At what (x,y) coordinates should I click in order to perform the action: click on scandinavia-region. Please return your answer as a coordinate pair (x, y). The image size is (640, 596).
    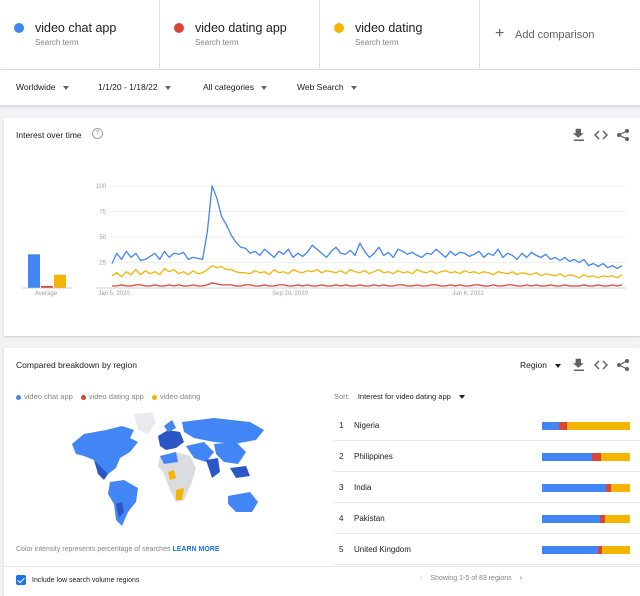
    Looking at the image, I should click on (170, 426).